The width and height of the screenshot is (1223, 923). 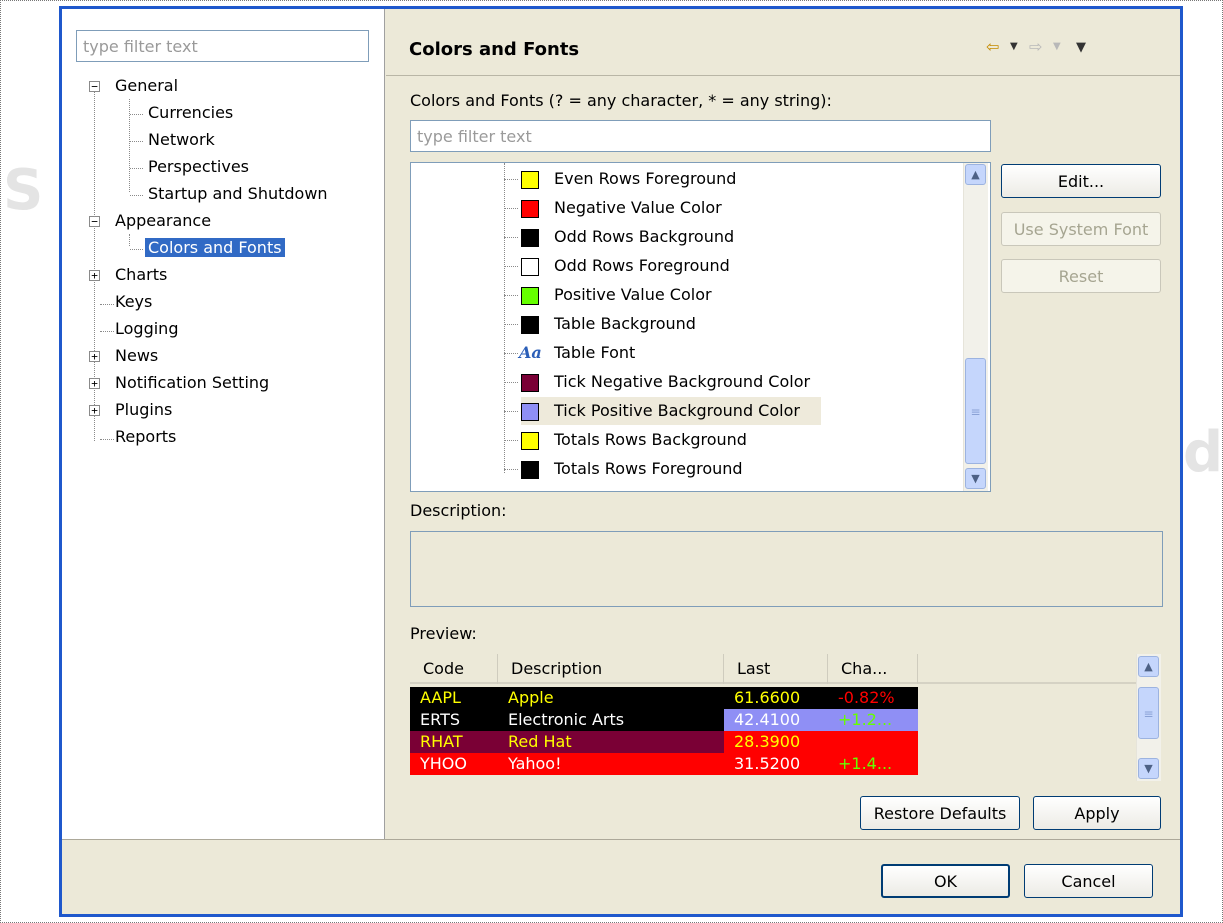 What do you see at coordinates (146, 329) in the screenshot?
I see `tree-item-logging: Logging` at bounding box center [146, 329].